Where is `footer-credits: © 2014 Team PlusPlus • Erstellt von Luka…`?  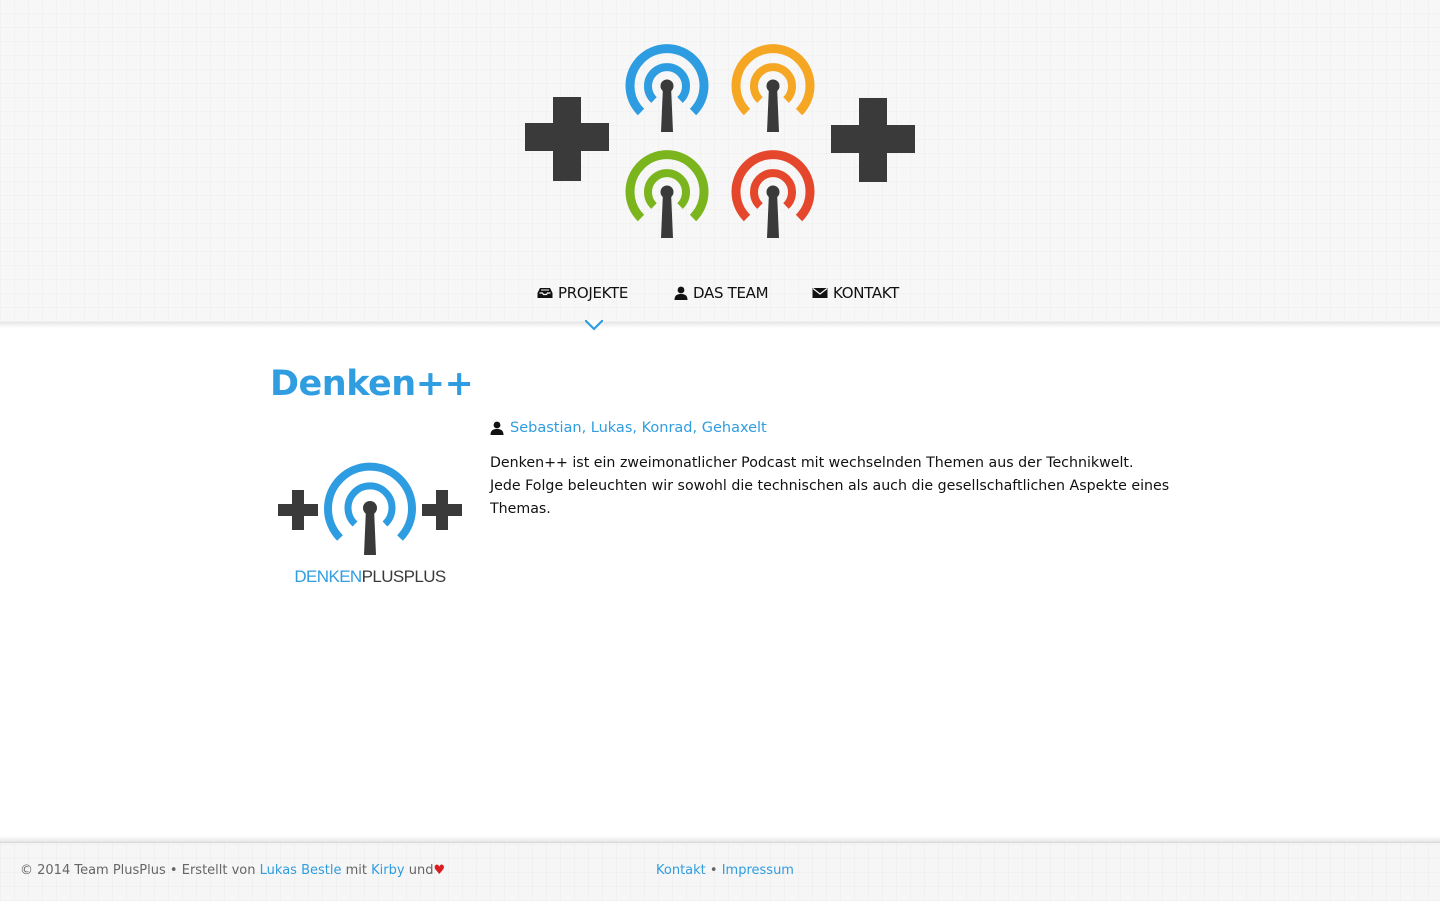
footer-credits: © 2014 Team PlusPlus • Erstellt von Luka… is located at coordinates (233, 870).